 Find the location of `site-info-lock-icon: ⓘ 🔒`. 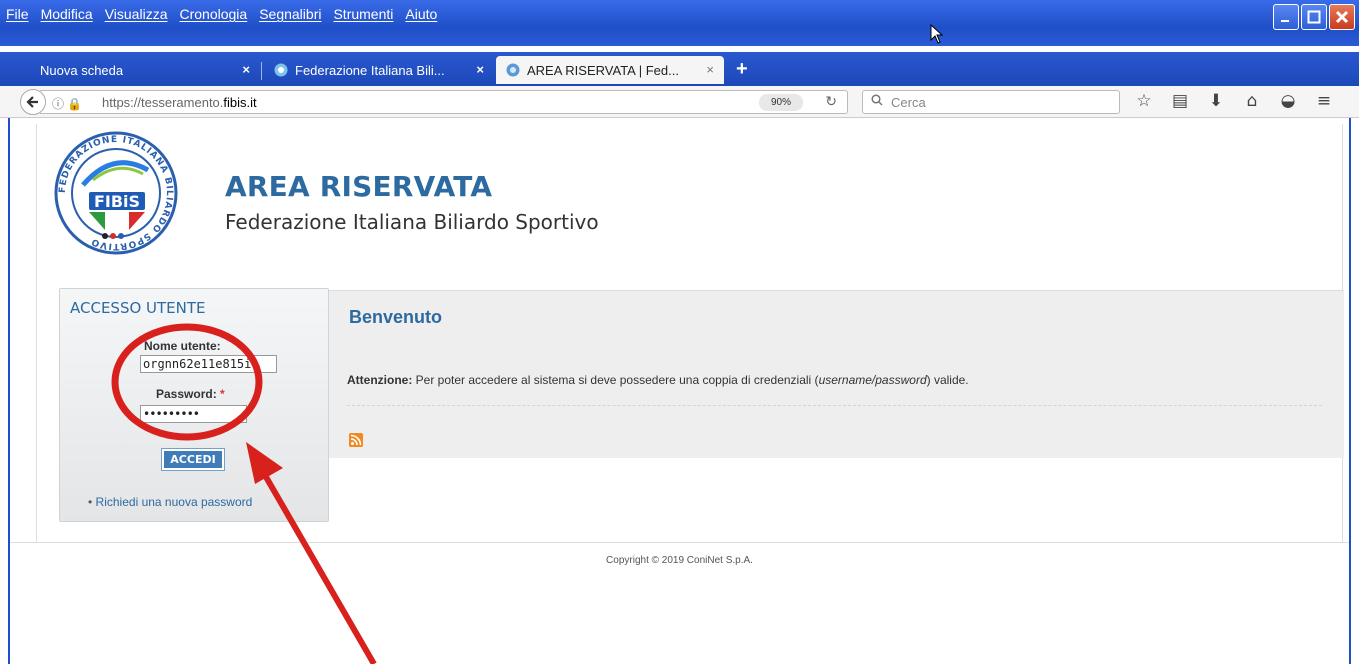

site-info-lock-icon: ⓘ 🔒 is located at coordinates (67, 103).